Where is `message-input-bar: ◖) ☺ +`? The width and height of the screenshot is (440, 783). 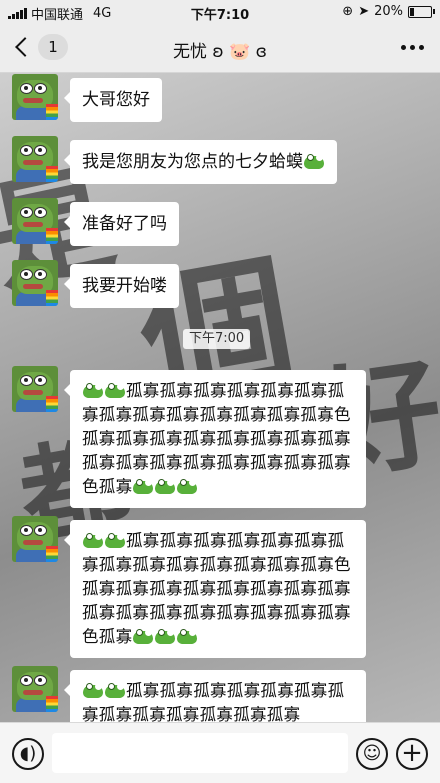 message-input-bar: ◖) ☺ + is located at coordinates (220, 752).